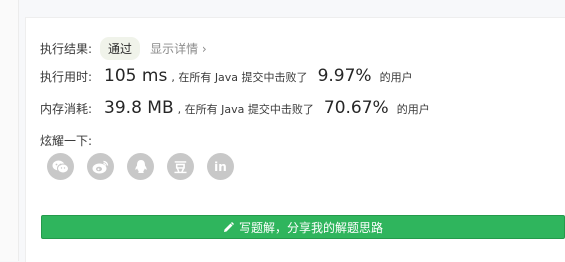  I want to click on share-icons: 豆 in, so click(147, 166).